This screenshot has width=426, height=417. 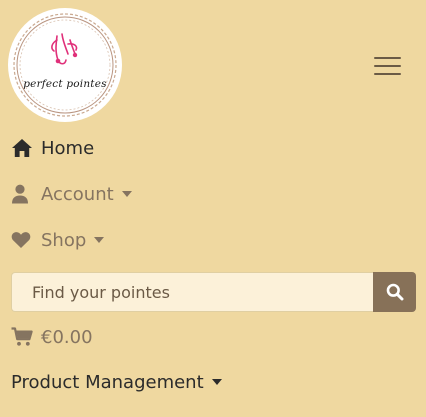 What do you see at coordinates (22, 240) in the screenshot?
I see `heart-icon` at bounding box center [22, 240].